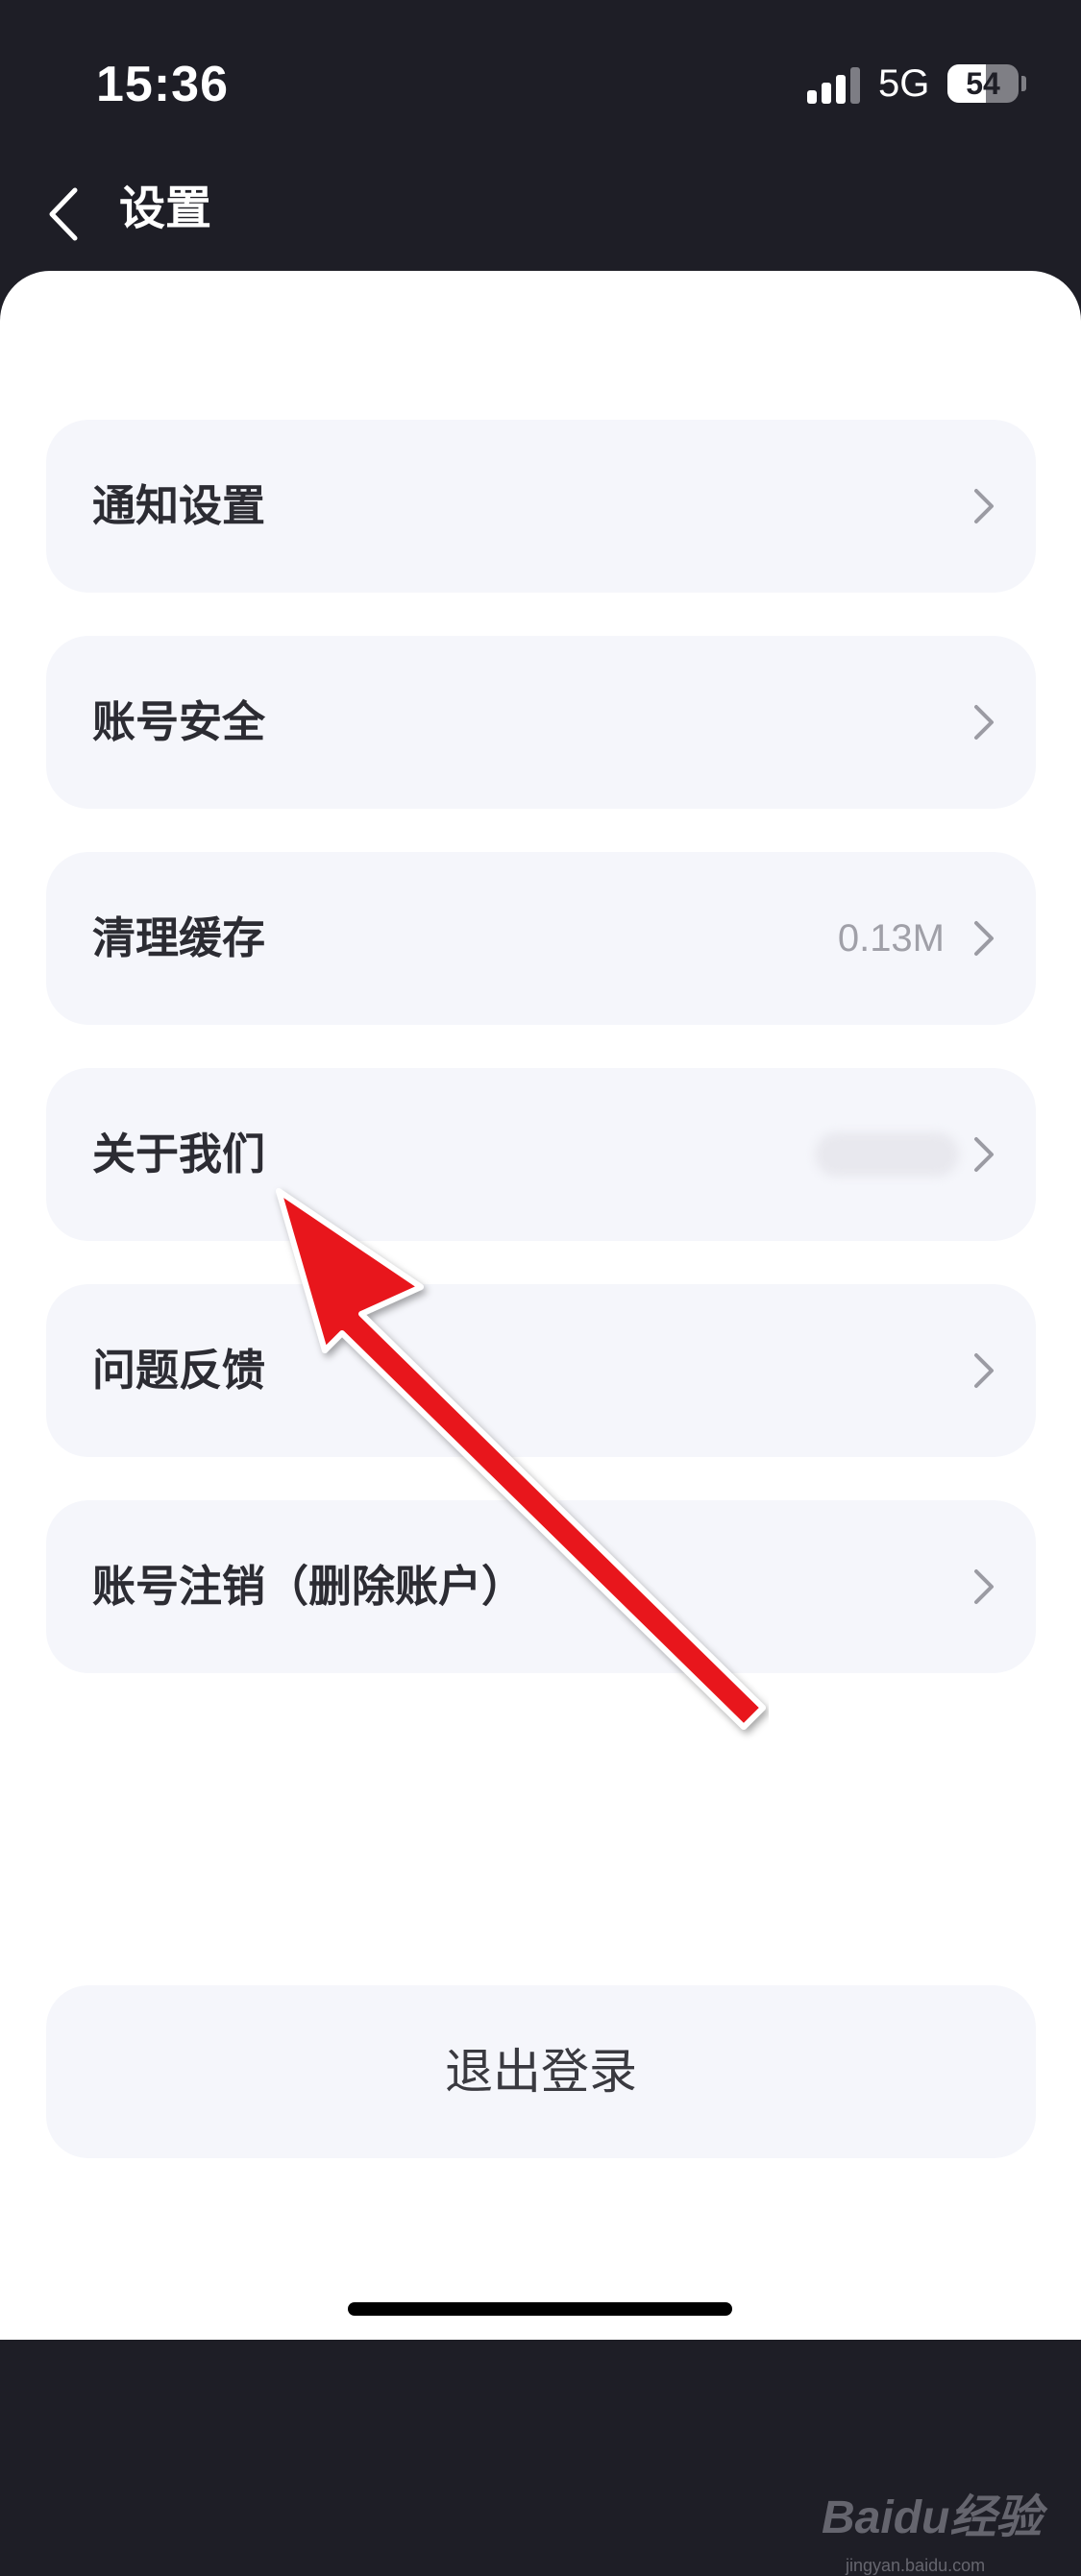 The width and height of the screenshot is (1081, 2576). I want to click on blurred-version-value, so click(887, 1154).